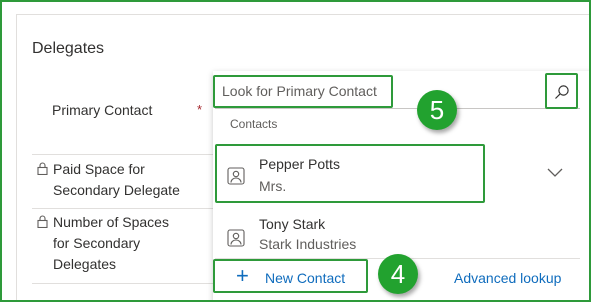 This screenshot has width=591, height=302. Describe the element at coordinates (99, 169) in the screenshot. I see `paid-space-label-line1: Paid Space for` at that location.